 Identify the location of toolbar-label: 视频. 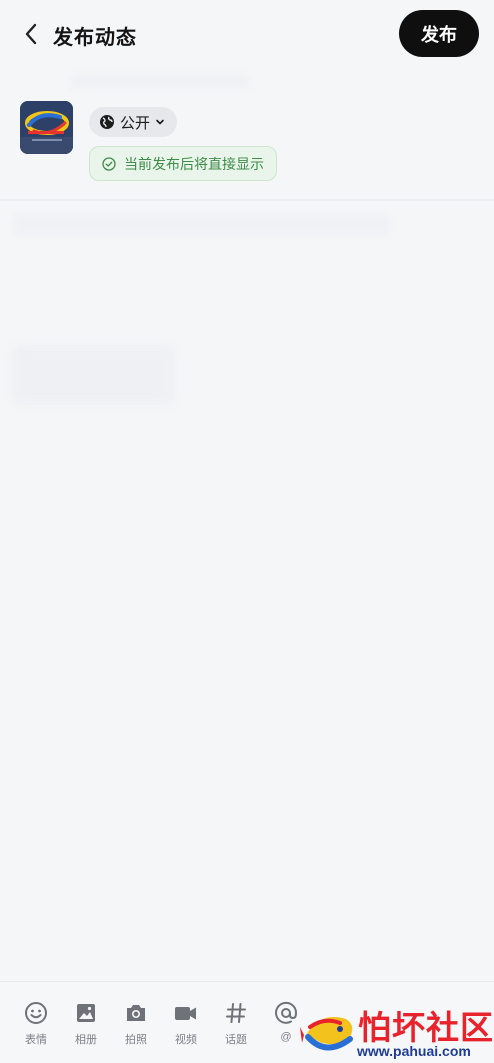
(186, 1040).